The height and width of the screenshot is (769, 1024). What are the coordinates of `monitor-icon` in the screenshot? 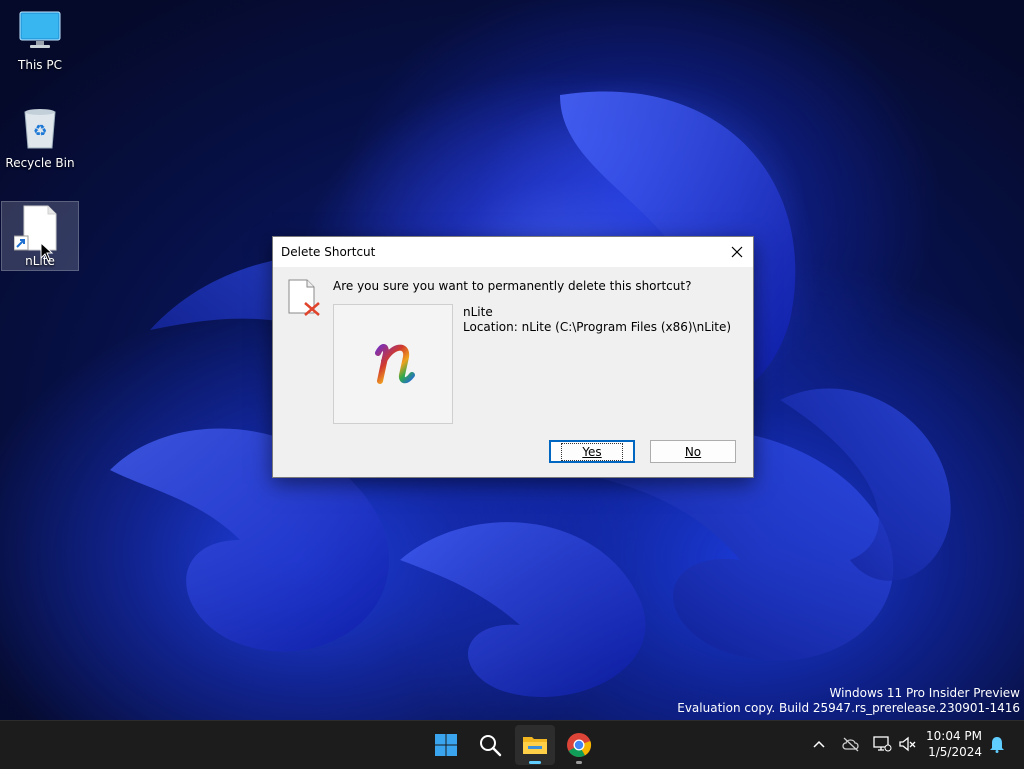 It's located at (40, 29).